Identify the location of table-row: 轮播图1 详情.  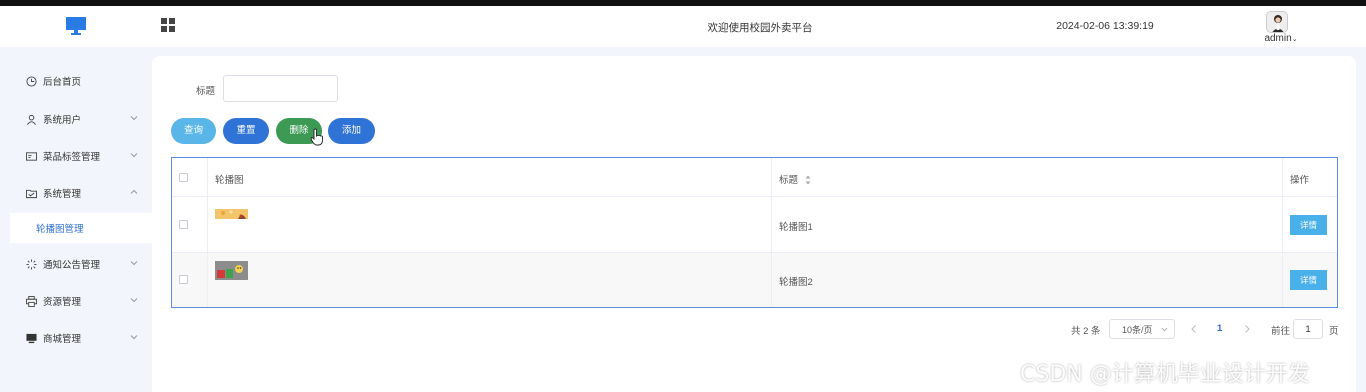
(754, 225).